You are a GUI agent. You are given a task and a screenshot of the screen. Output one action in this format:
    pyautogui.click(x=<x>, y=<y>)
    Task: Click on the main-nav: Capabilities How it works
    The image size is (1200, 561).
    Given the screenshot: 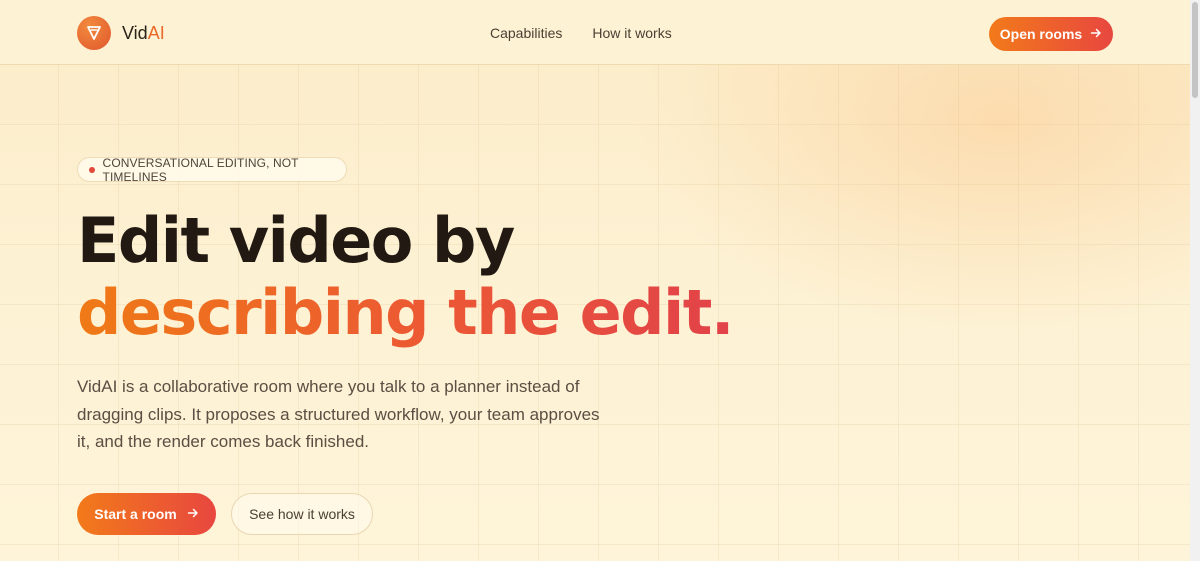 What is the action you would take?
    pyautogui.click(x=581, y=33)
    